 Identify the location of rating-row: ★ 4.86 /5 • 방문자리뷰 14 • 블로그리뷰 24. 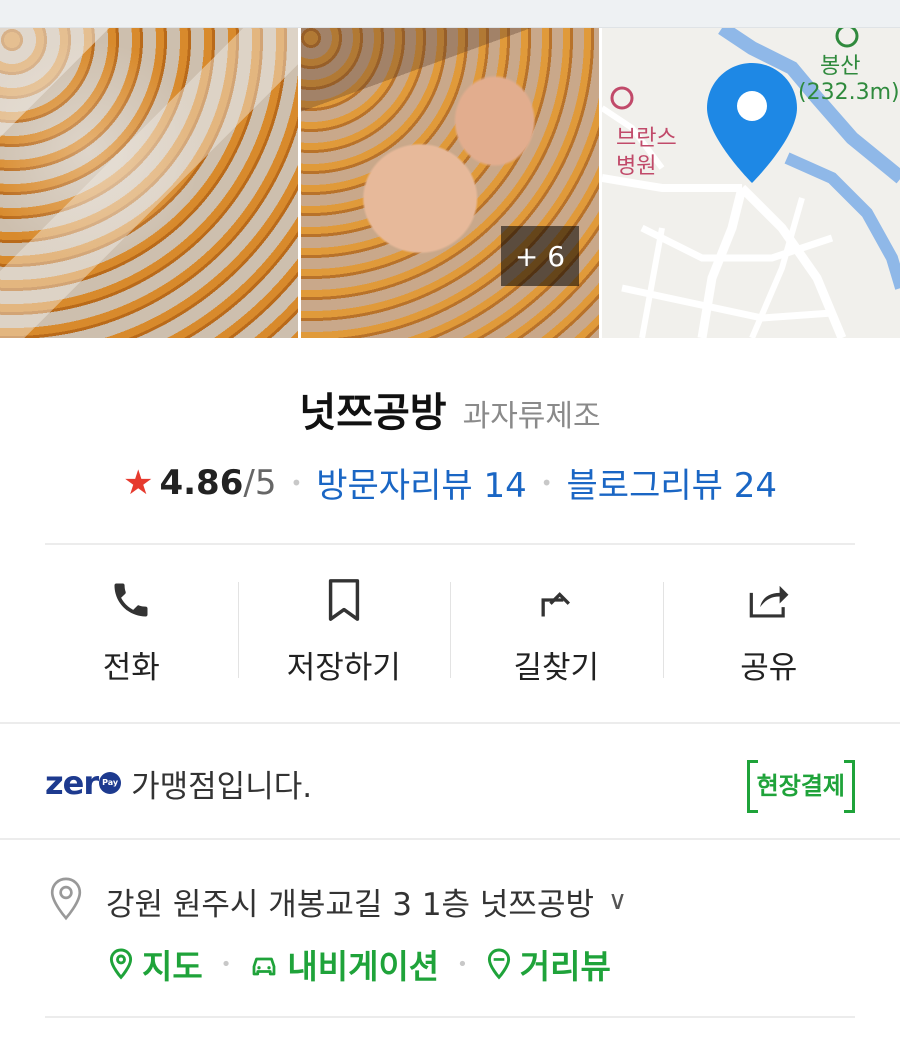
(450, 482).